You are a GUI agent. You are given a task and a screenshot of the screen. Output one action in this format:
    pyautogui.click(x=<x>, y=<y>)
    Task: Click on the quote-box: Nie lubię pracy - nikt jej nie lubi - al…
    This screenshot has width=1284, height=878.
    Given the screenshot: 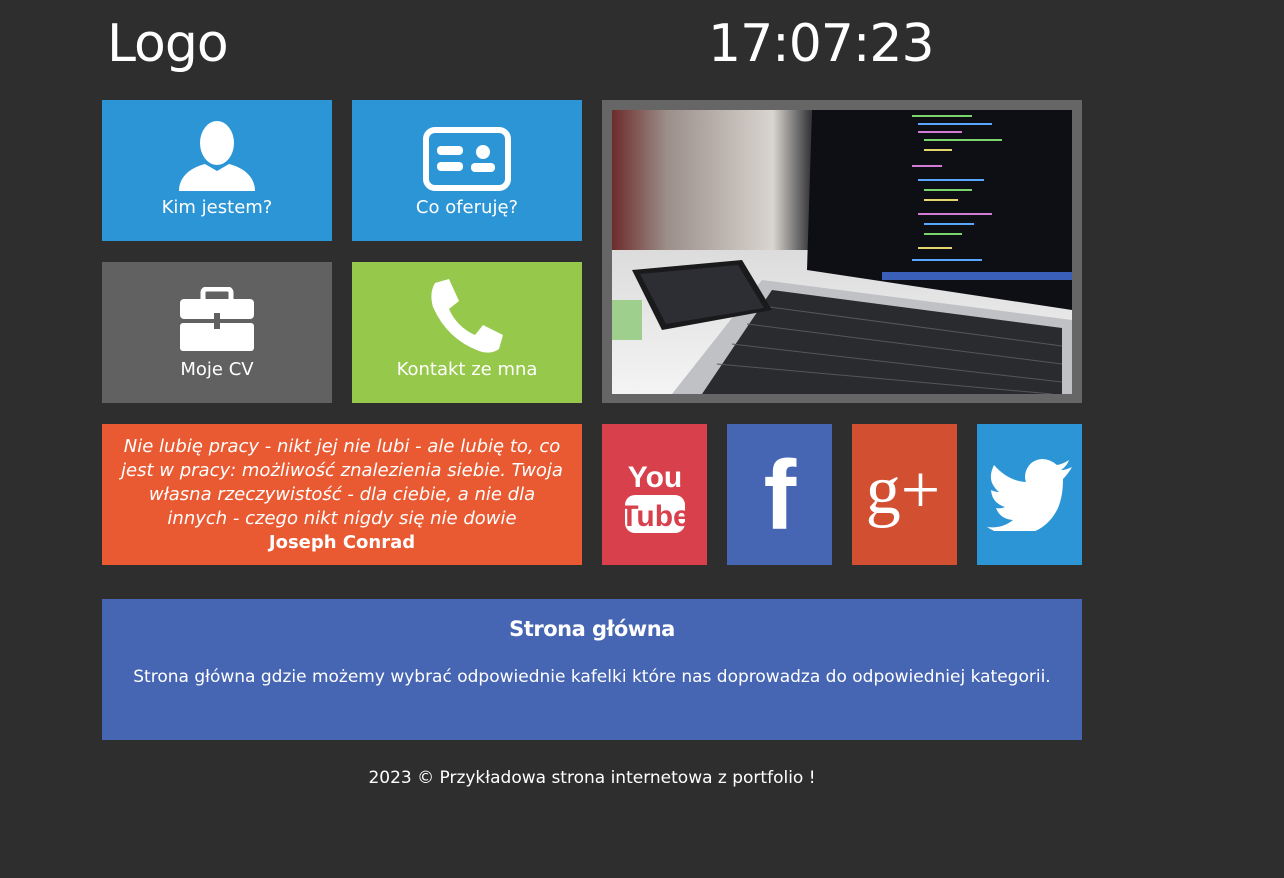 What is the action you would take?
    pyautogui.click(x=342, y=494)
    